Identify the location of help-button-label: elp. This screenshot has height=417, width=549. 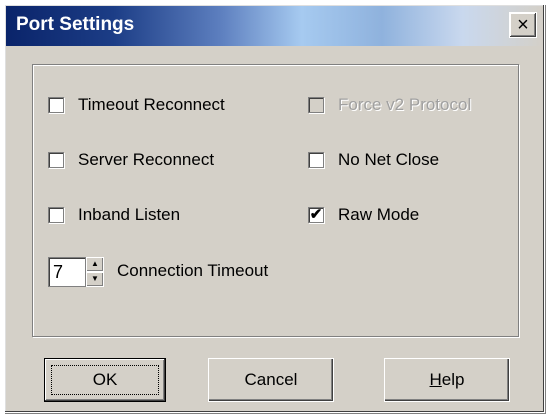
(453, 379).